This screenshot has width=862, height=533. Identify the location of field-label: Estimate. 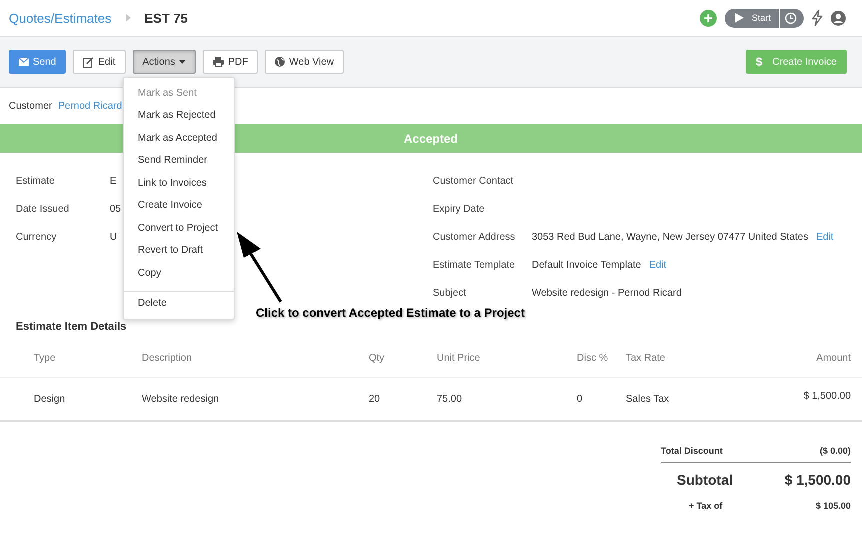
(36, 181).